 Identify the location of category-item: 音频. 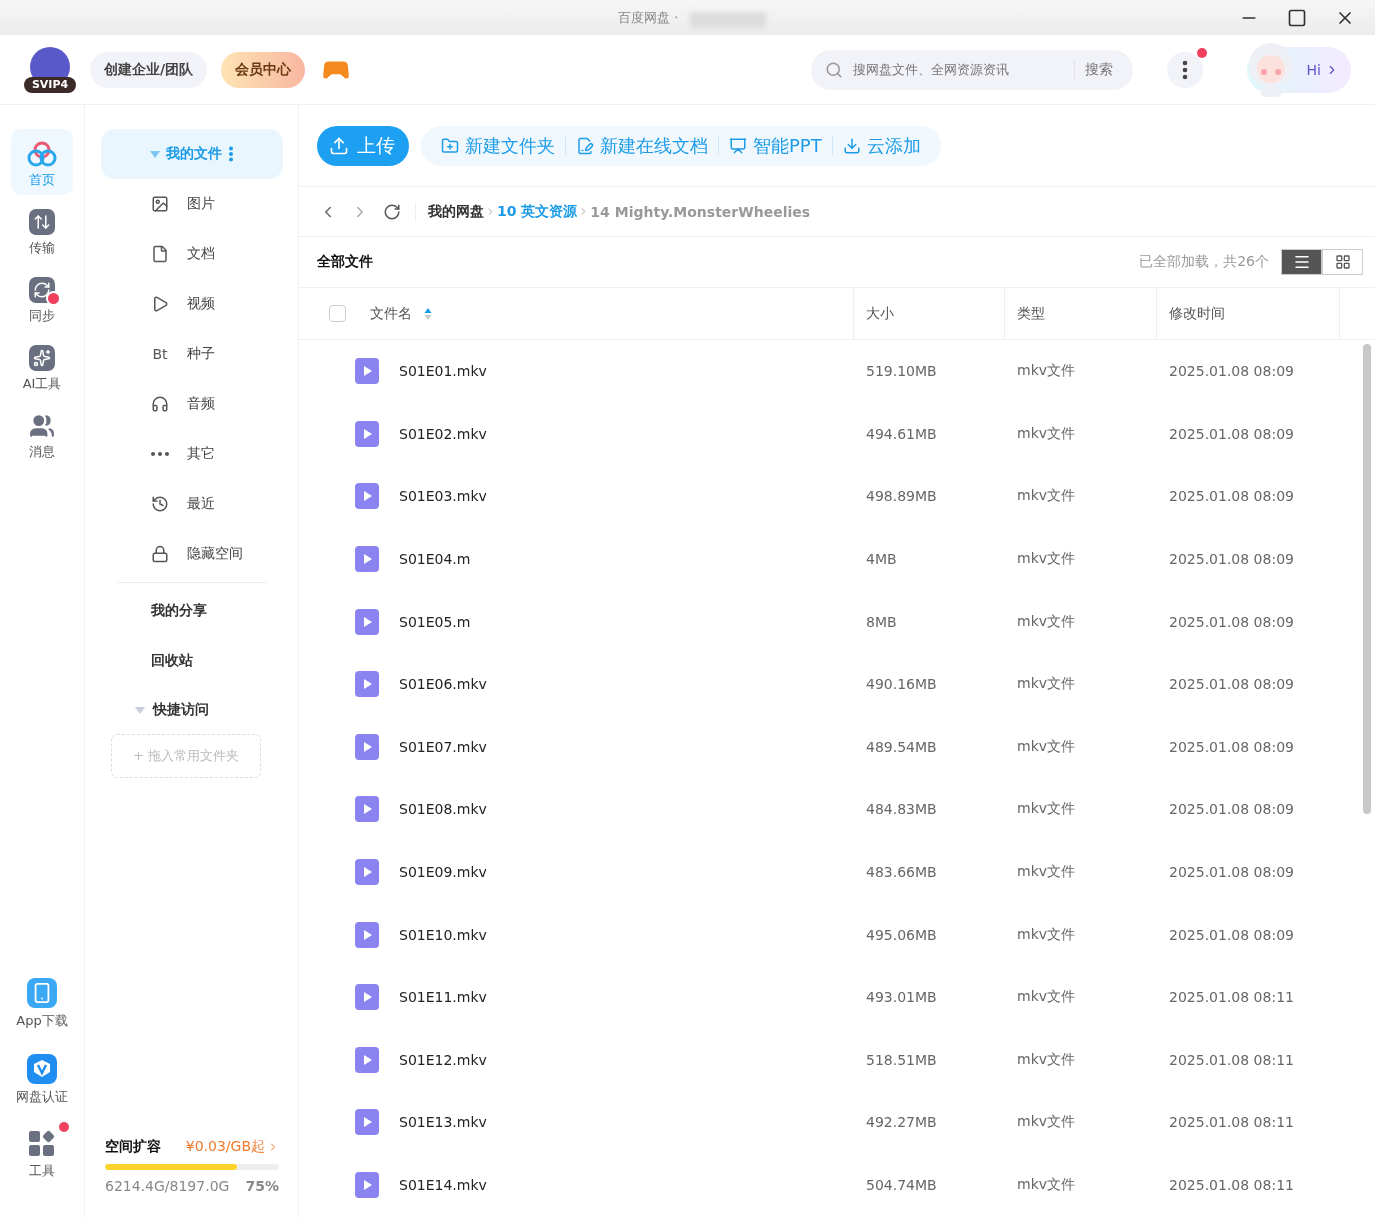
(192, 404).